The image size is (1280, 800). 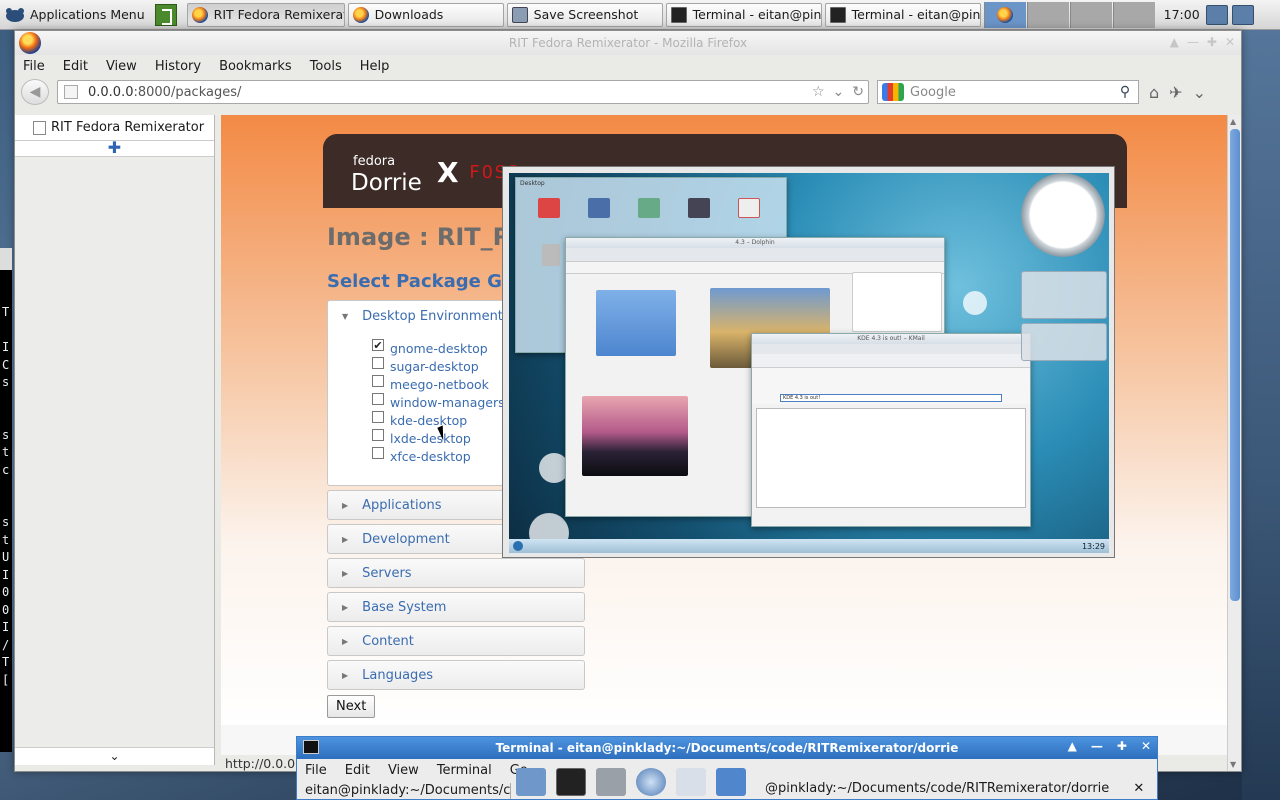 What do you see at coordinates (531, 782) in the screenshot?
I see `screenshot-app-icon` at bounding box center [531, 782].